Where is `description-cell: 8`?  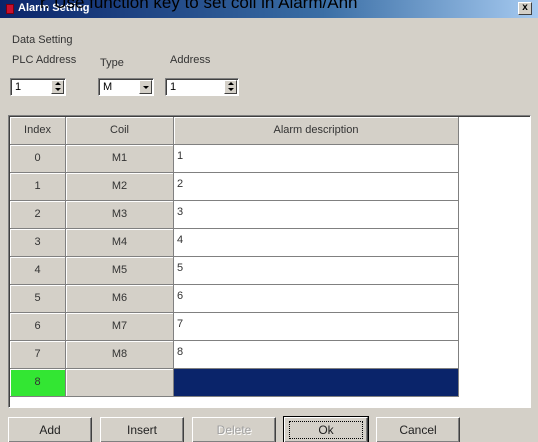
description-cell: 8 is located at coordinates (316, 355).